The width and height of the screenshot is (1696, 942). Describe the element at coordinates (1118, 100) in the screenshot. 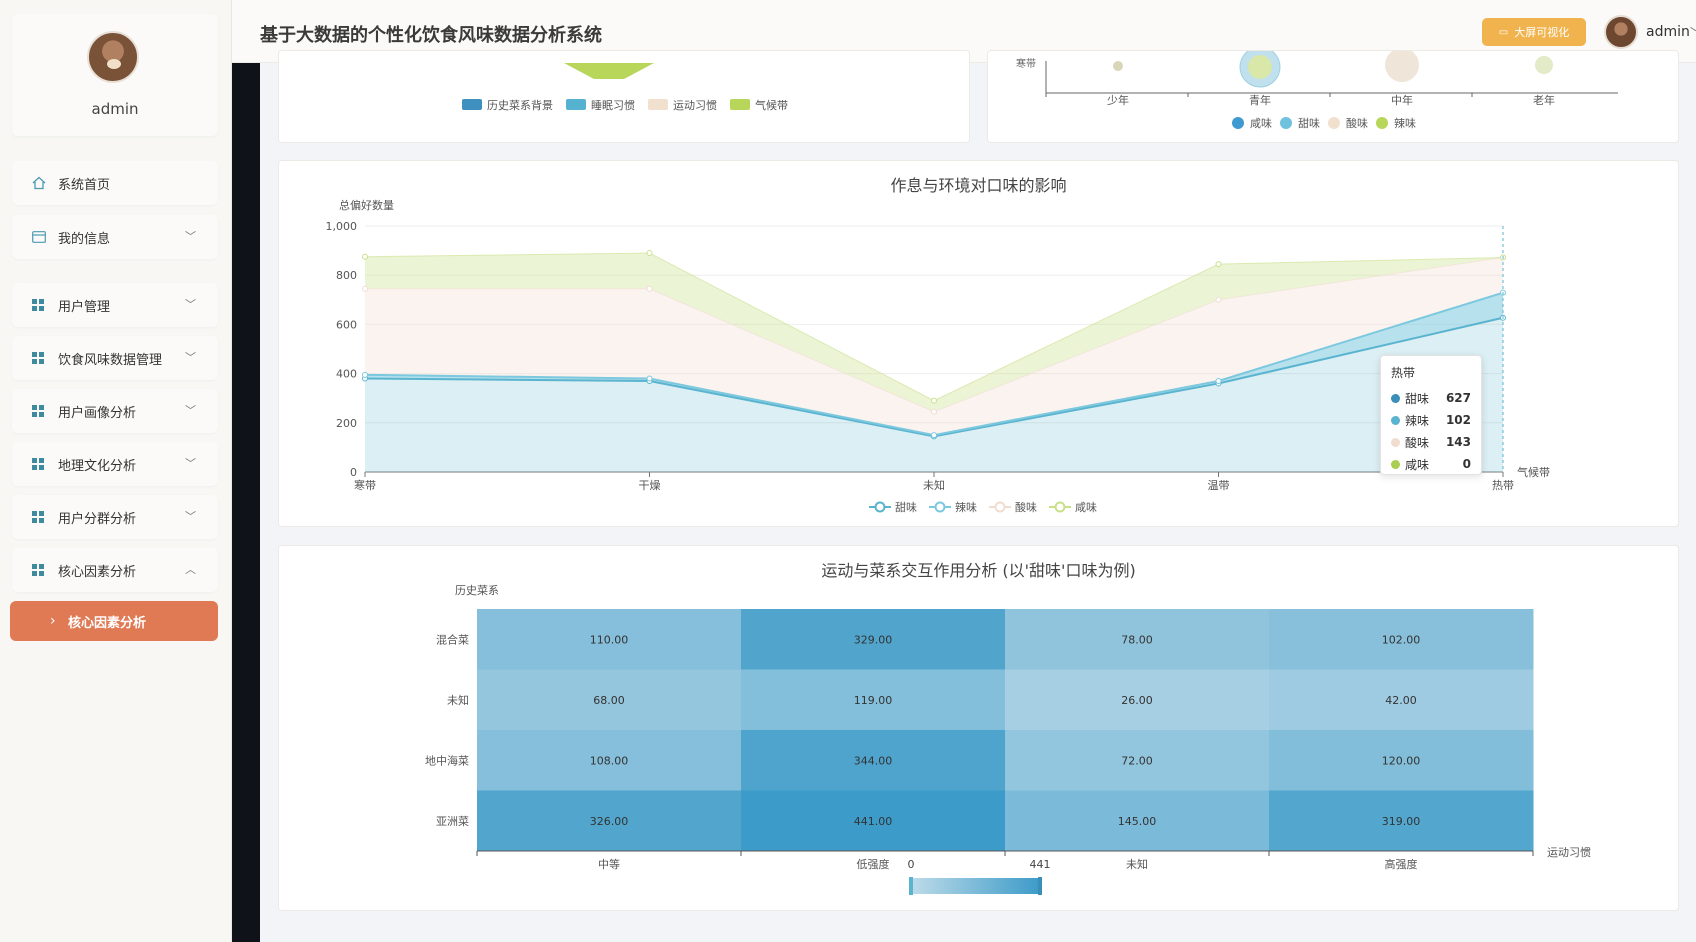

I see `x-tick-label: 少年` at that location.